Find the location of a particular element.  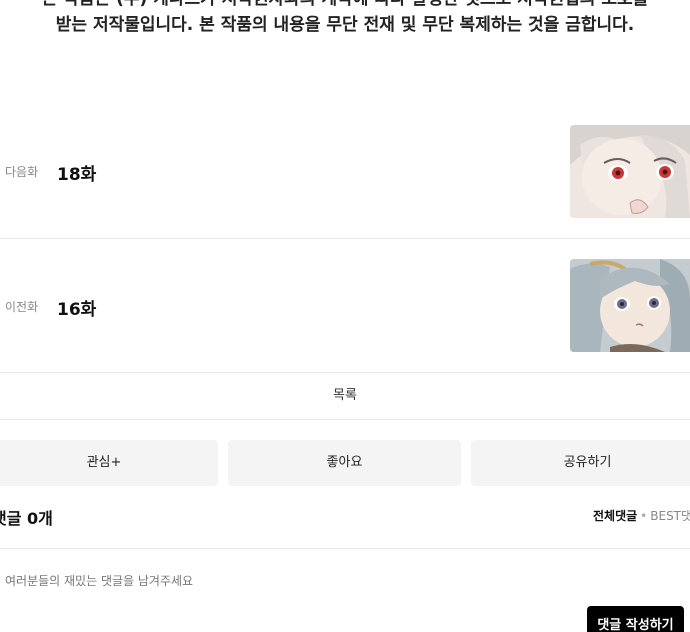

next-episode-title: 18화 is located at coordinates (77, 175).